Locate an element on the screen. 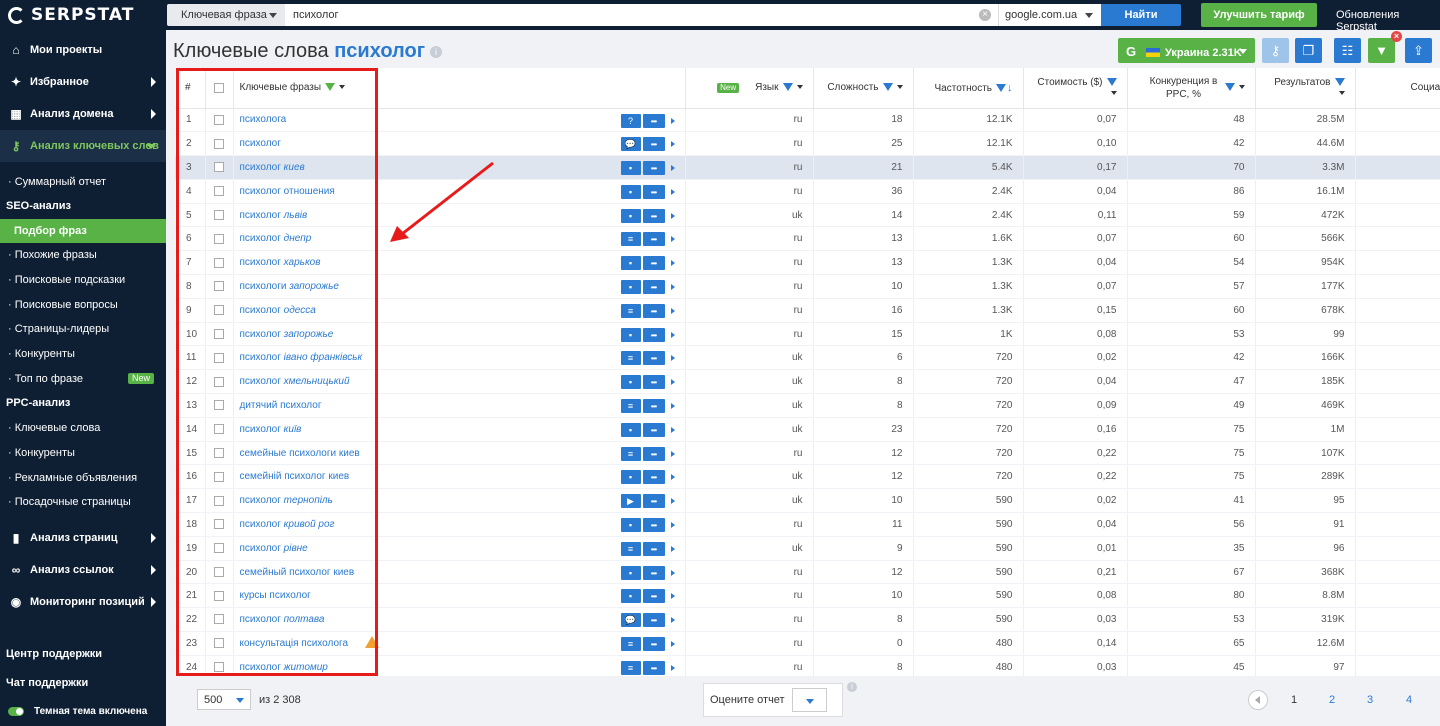 The image size is (1440, 726). sidebar-sub-ads: · Рекламные объявления is located at coordinates (83, 478).